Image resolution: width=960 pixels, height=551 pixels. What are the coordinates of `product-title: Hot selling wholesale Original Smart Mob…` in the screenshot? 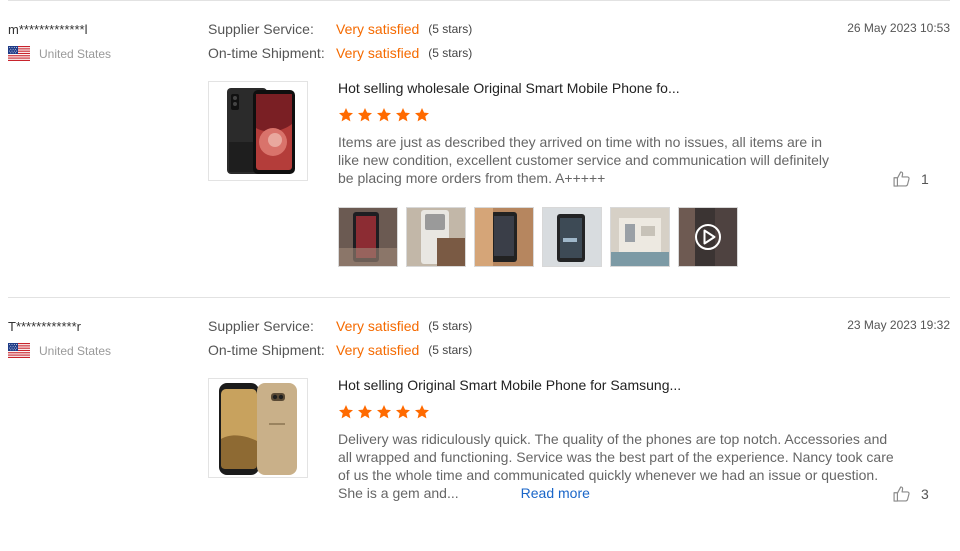 It's located at (509, 88).